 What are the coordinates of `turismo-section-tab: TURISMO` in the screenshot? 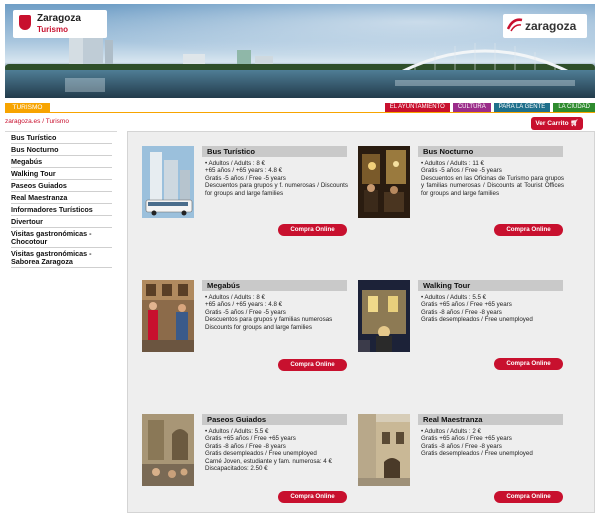 It's located at (27, 107).